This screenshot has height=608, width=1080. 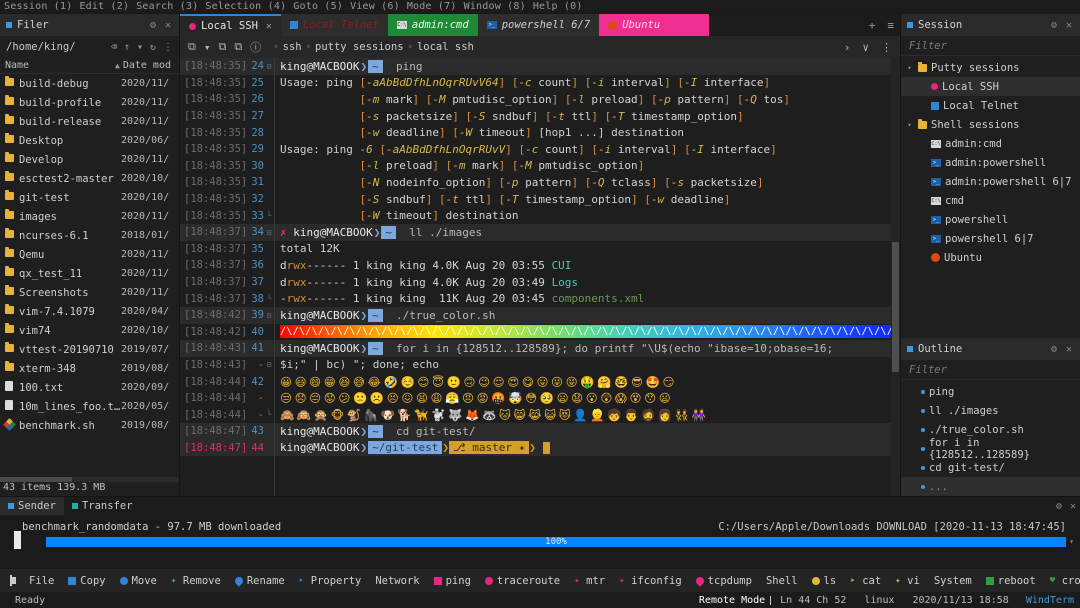 I want to click on session-group: ▾ Putty sessions, so click(x=990, y=67).